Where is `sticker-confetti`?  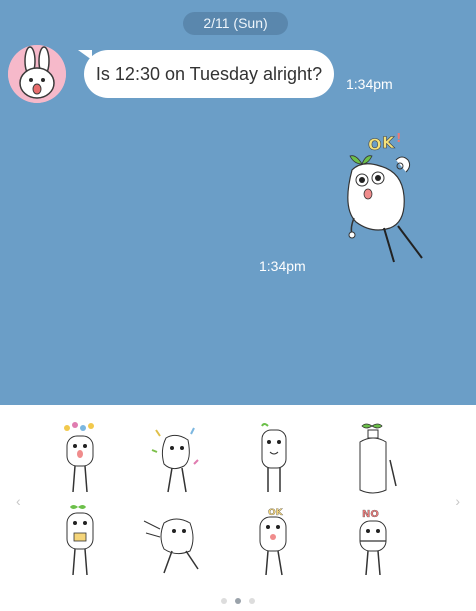 sticker-confetti is located at coordinates (177, 459).